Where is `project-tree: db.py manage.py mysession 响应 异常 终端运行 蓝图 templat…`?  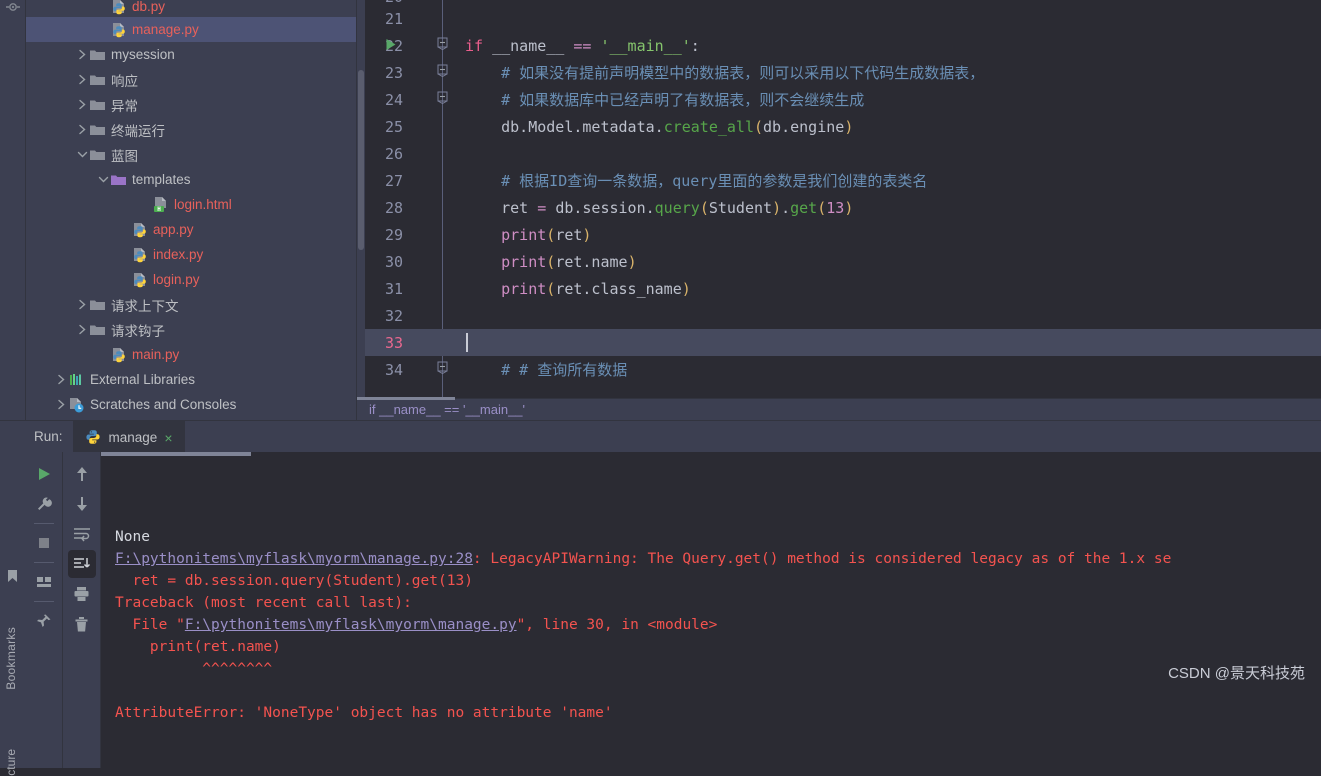 project-tree: db.py manage.py mysession 响应 异常 终端运行 蓝图 templat… is located at coordinates (191, 210).